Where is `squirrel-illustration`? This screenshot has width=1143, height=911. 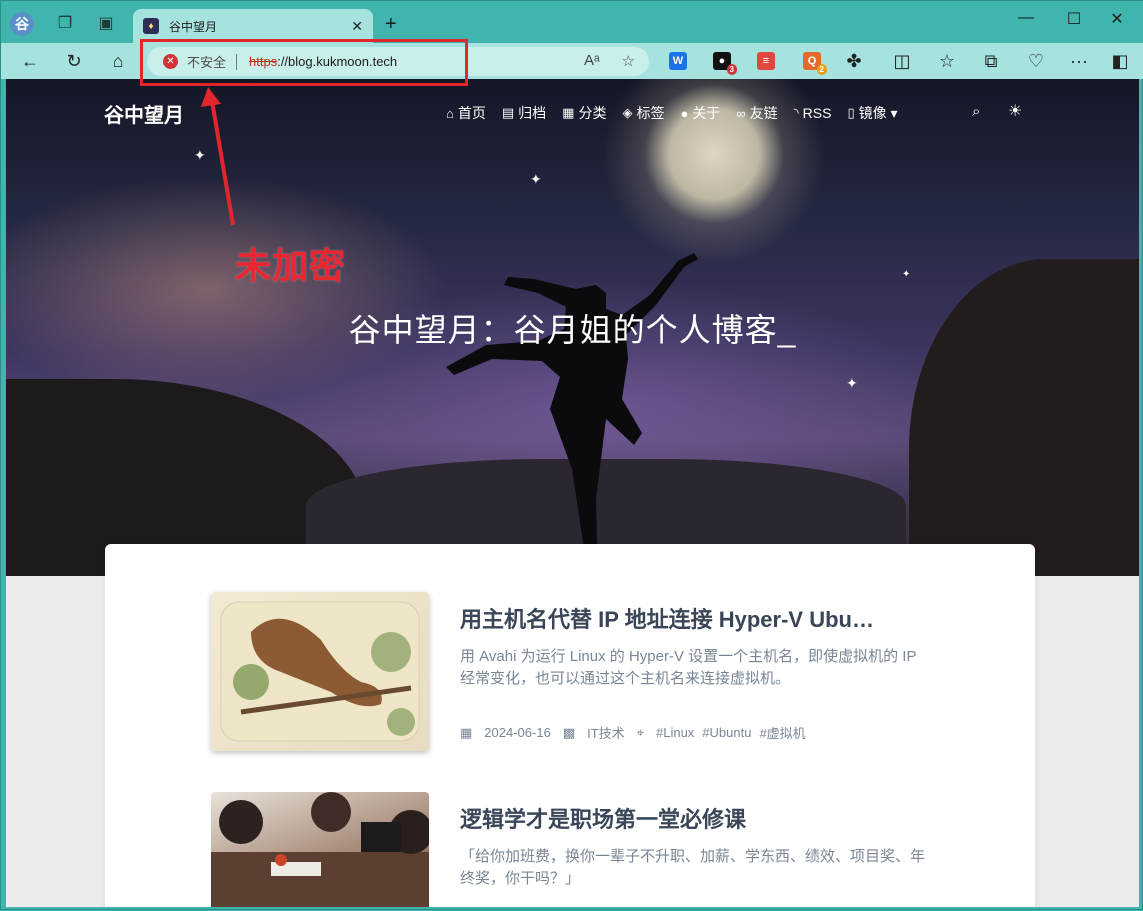 squirrel-illustration is located at coordinates (320, 671).